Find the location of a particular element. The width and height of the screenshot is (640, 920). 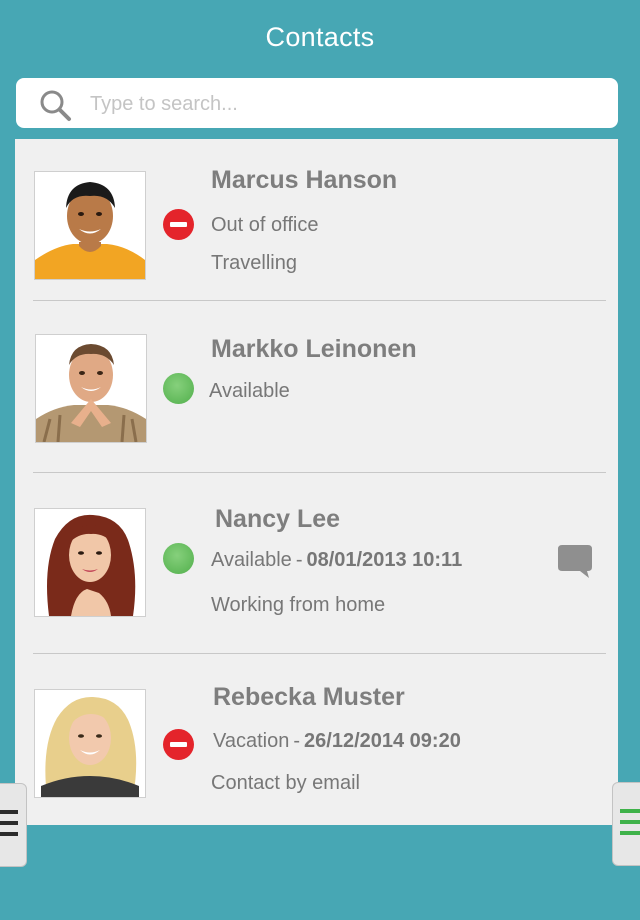

status-label: Out of office is located at coordinates (265, 225).